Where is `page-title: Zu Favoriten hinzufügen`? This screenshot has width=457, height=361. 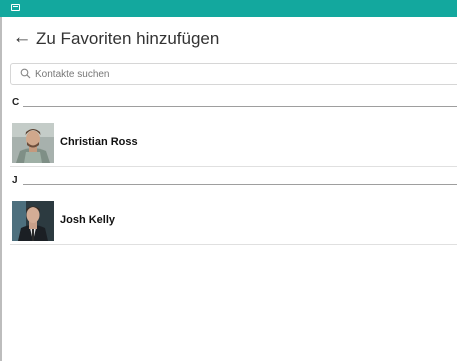
page-title: Zu Favoriten hinzufügen is located at coordinates (128, 38).